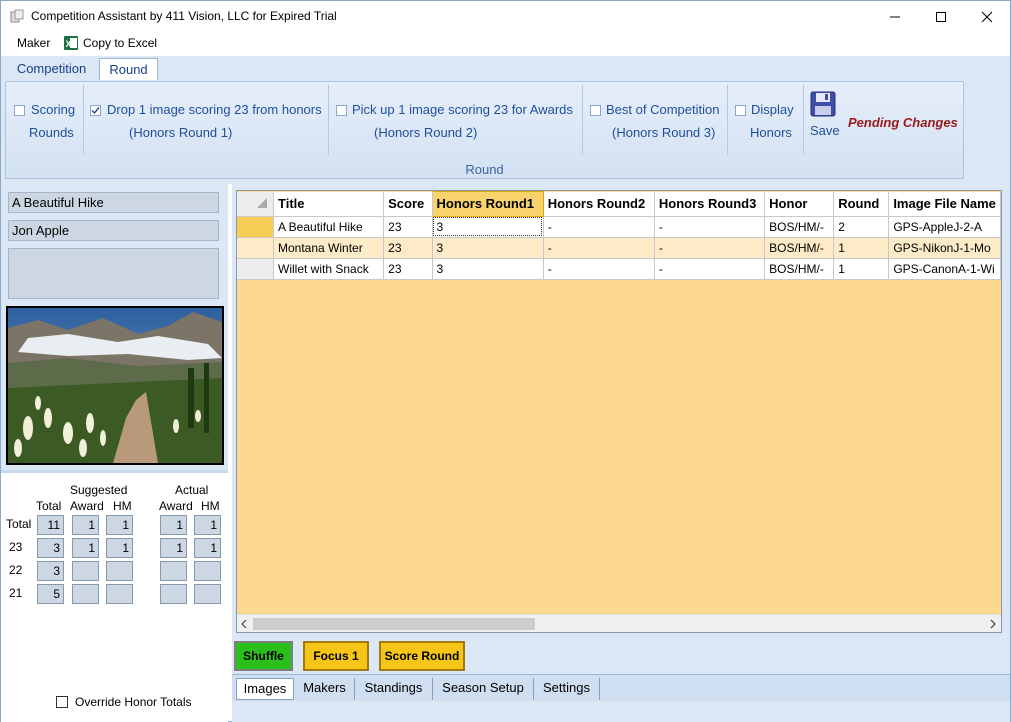 The width and height of the screenshot is (1011, 722). What do you see at coordinates (462, 109) in the screenshot?
I see `pickup-label: Pick up 1 image scoring 23 for Awards` at bounding box center [462, 109].